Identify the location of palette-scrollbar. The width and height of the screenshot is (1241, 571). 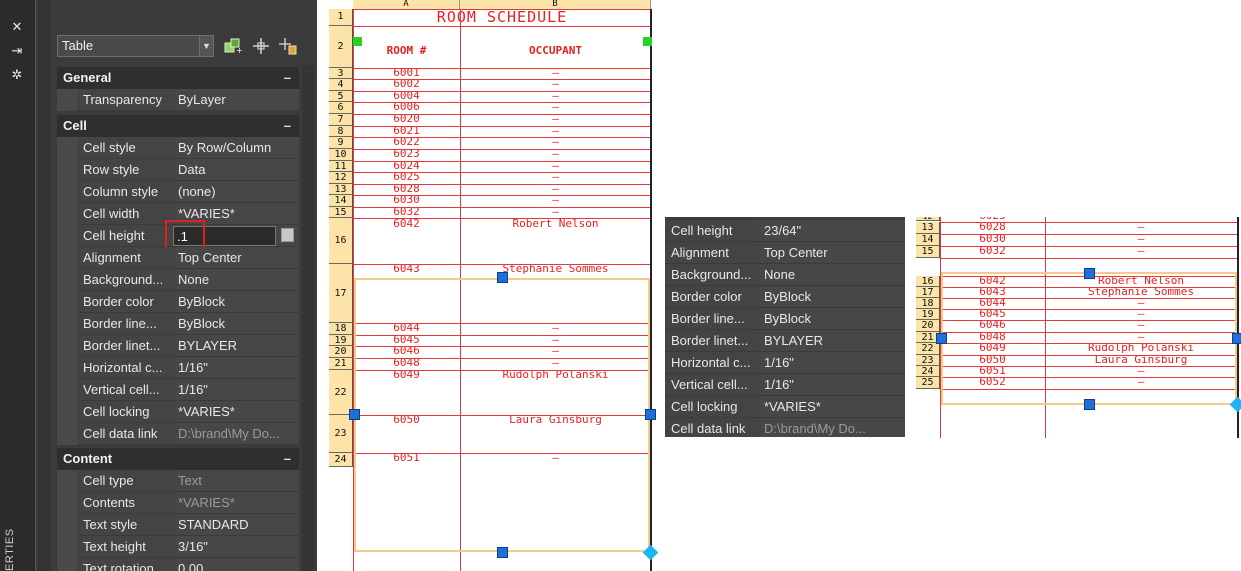
(308, 318).